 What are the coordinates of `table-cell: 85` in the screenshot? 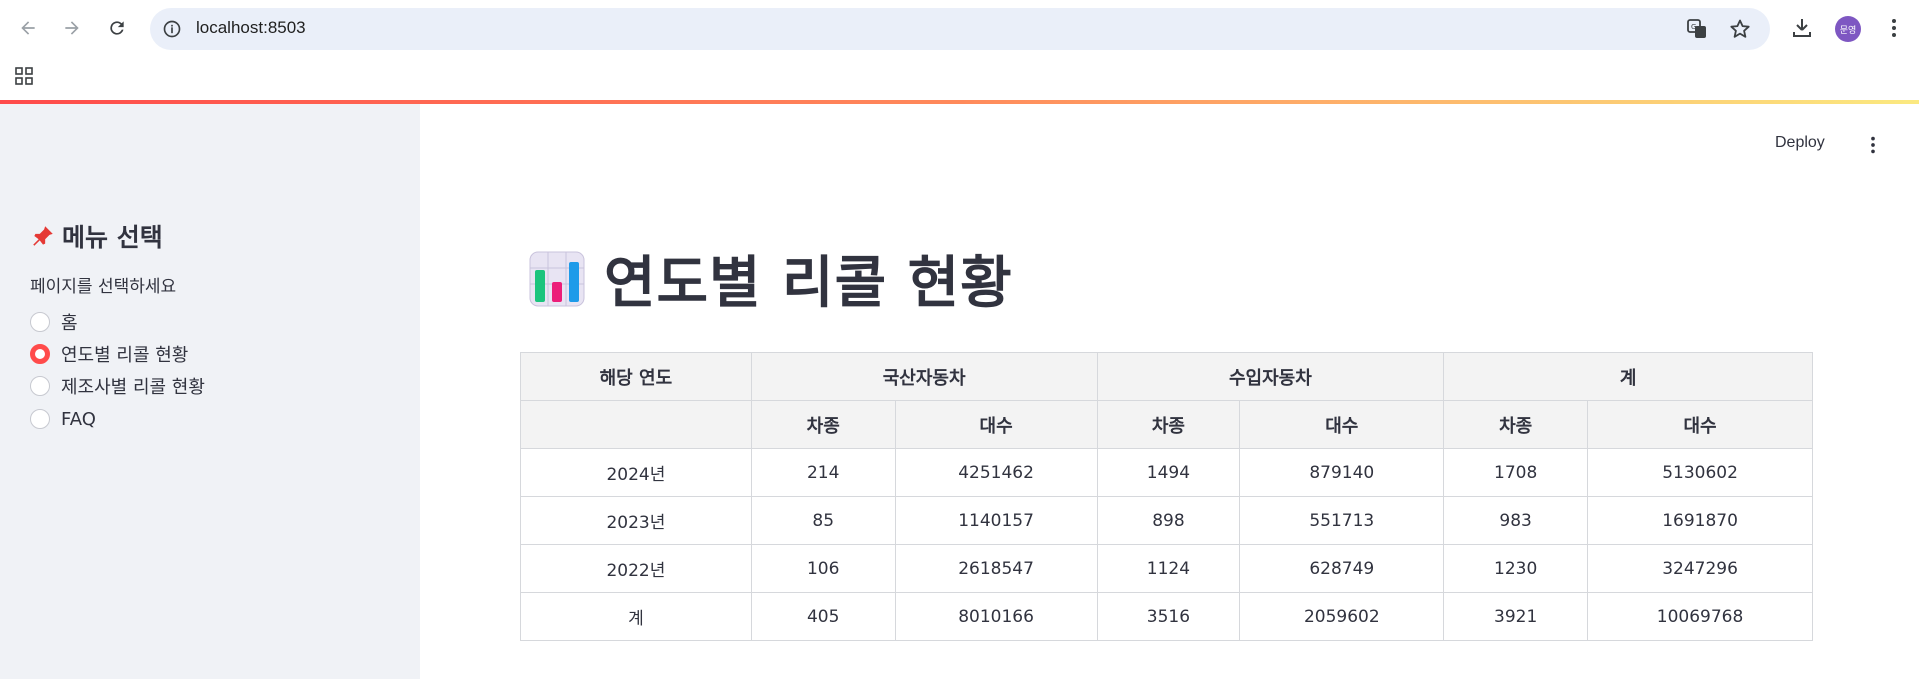 It's located at (823, 520).